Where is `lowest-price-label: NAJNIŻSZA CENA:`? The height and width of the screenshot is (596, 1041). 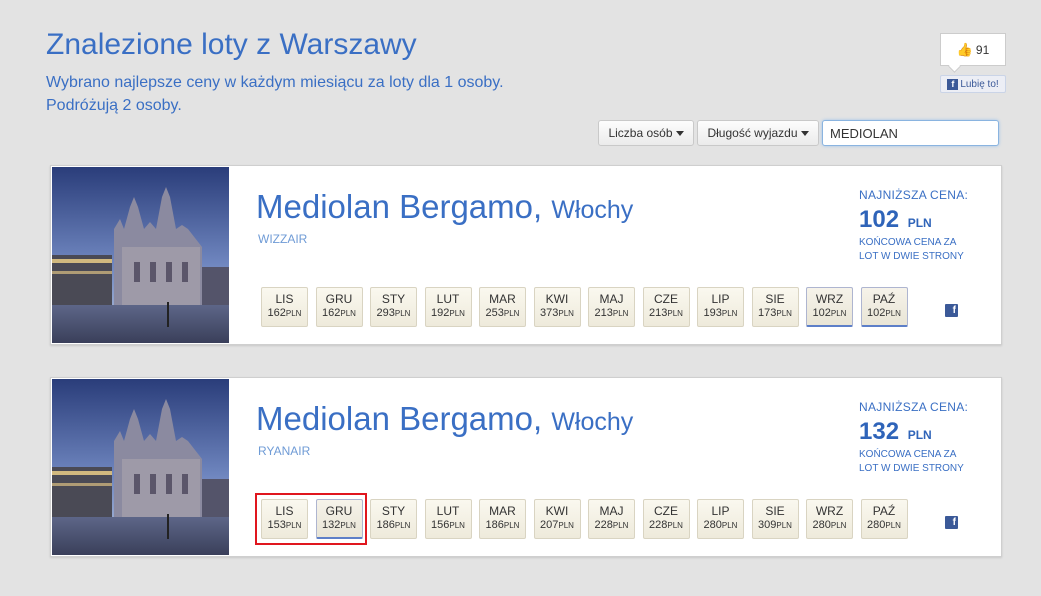 lowest-price-label: NAJNIŻSZA CENA: is located at coordinates (914, 407).